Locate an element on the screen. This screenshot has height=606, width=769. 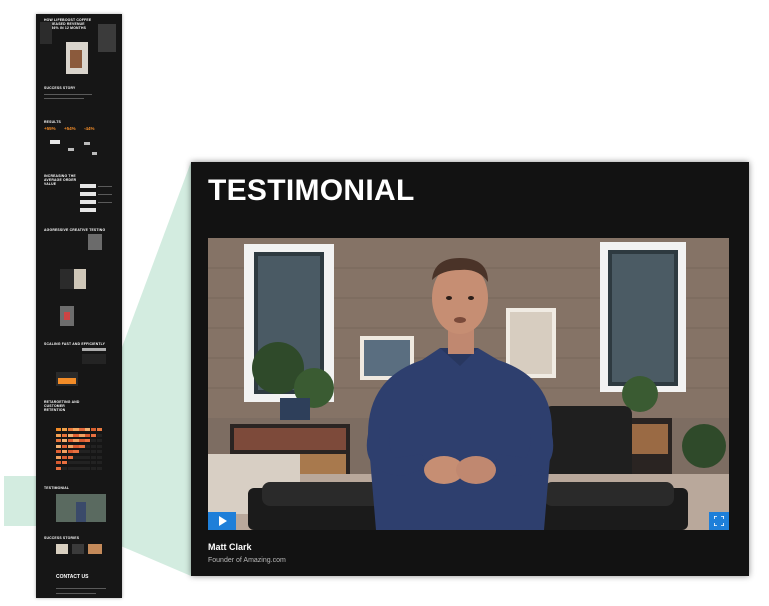
testimonial-role: Founder of Amazing.com is located at coordinates (247, 560).